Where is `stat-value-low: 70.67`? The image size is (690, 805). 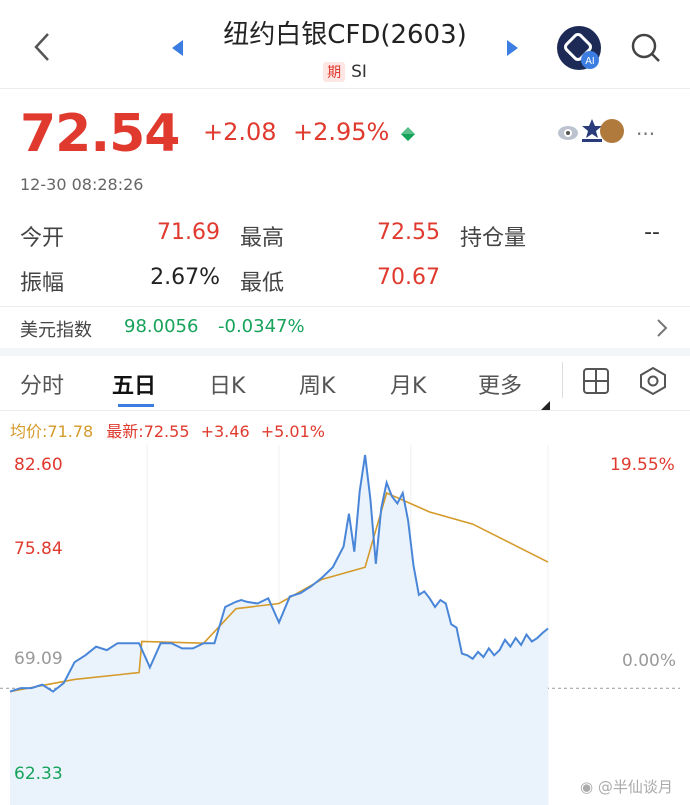 stat-value-low: 70.67 is located at coordinates (408, 277).